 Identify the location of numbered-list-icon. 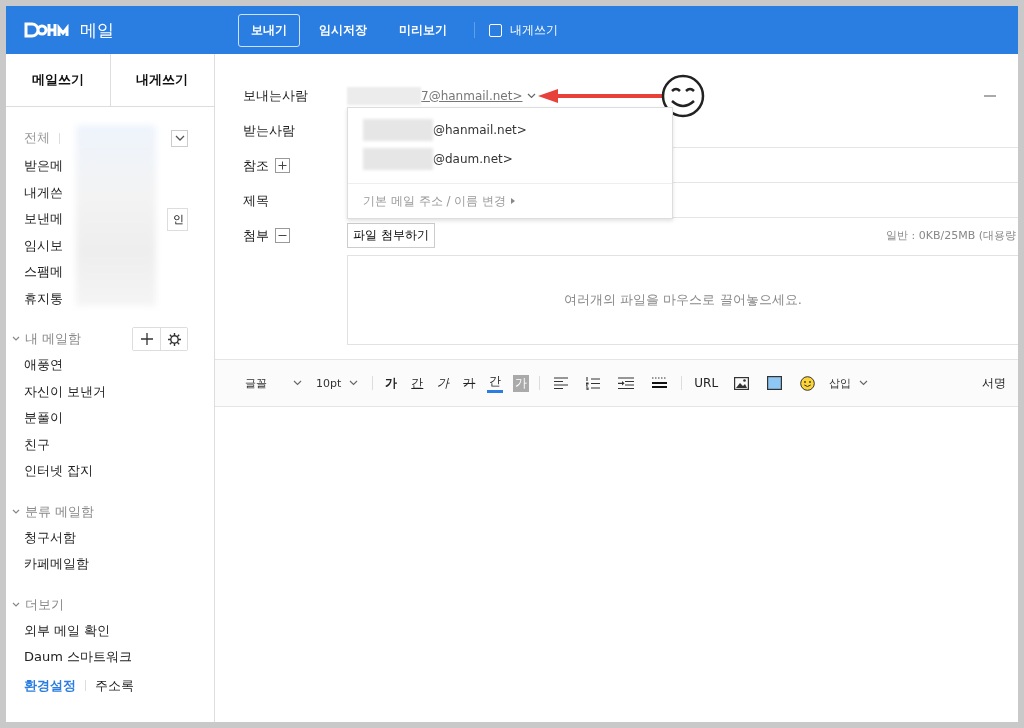
(593, 383).